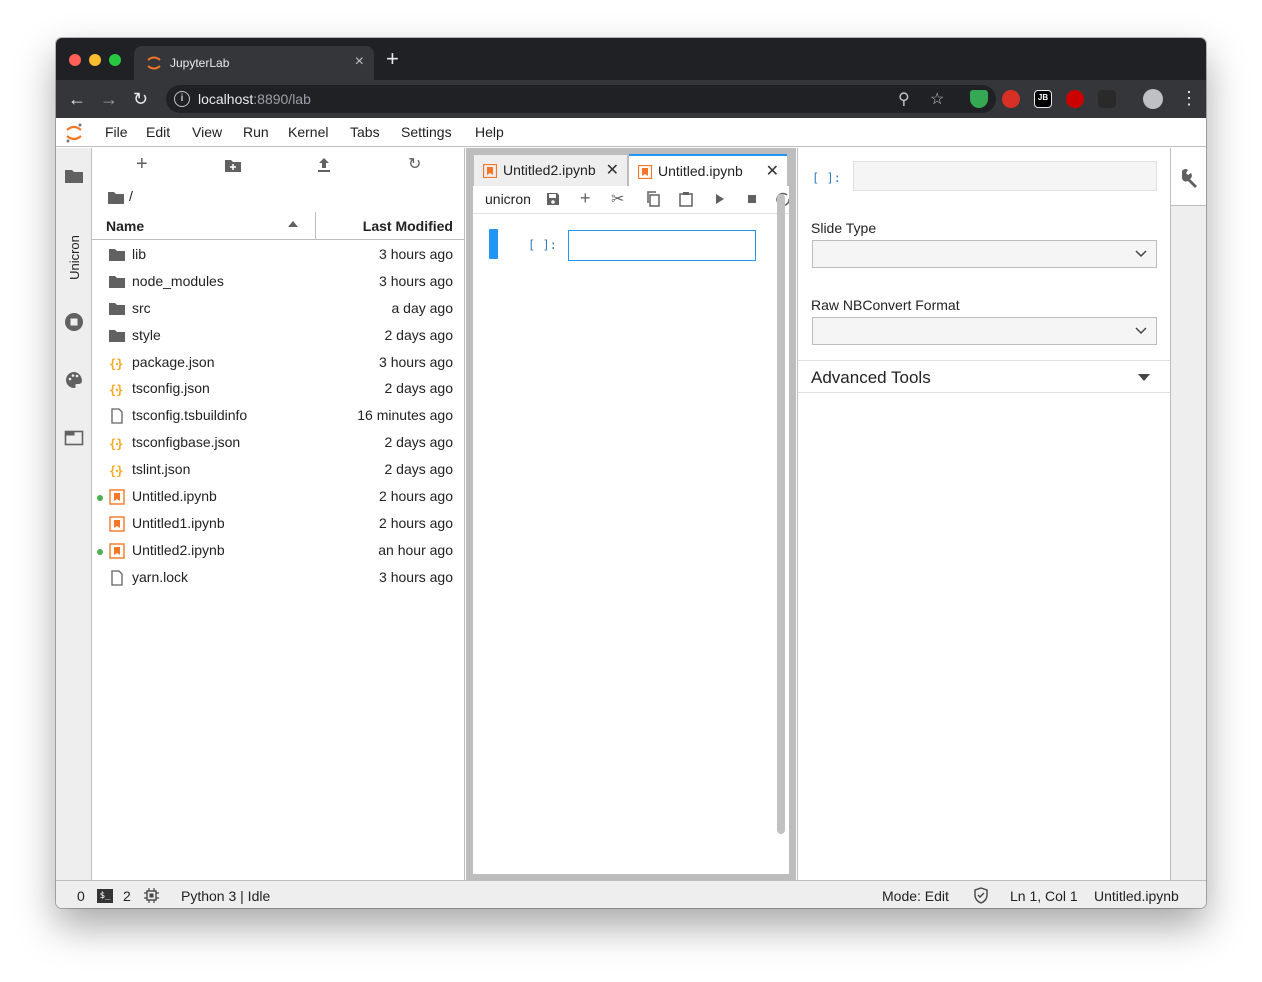 The height and width of the screenshot is (982, 1262). I want to click on cursor-position: Ln 1, Col 1, so click(1044, 896).